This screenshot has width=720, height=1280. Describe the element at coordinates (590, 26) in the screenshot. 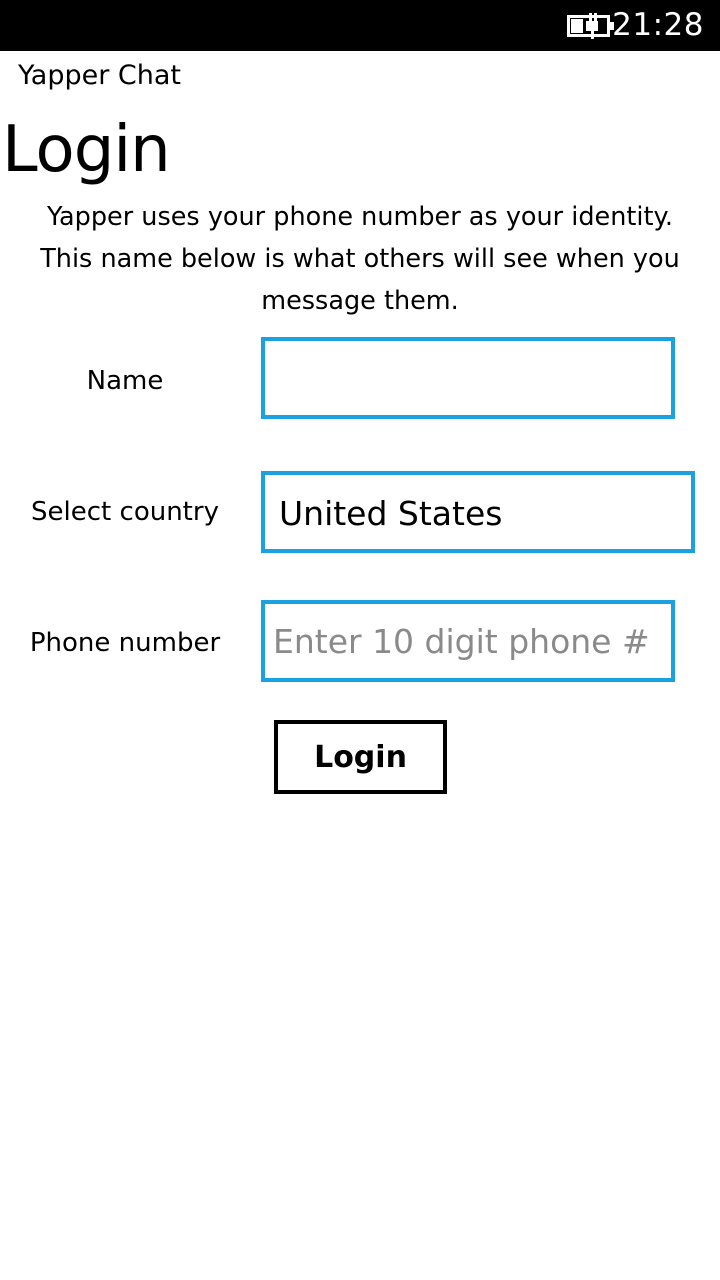

I see `battery-charging-icon` at that location.